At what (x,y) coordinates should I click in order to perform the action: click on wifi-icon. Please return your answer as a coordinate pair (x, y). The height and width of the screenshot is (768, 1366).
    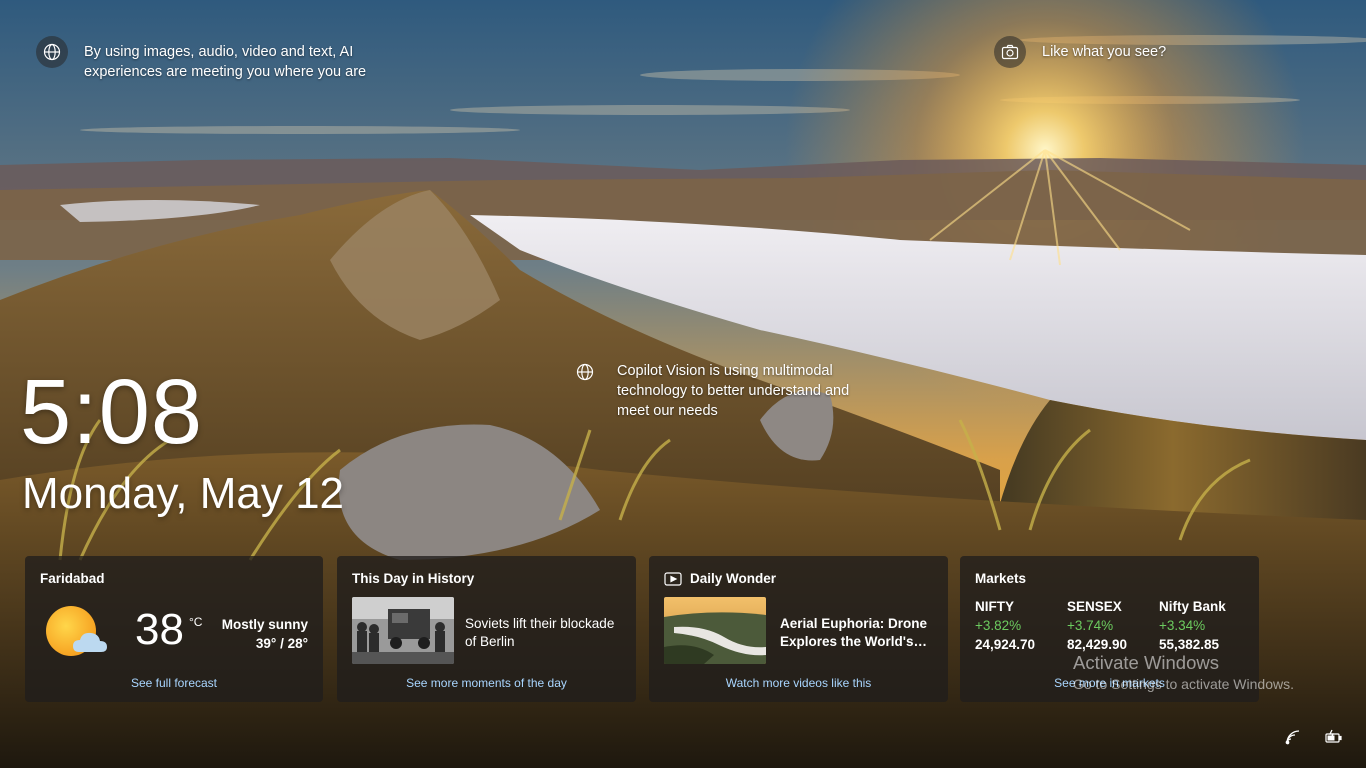
    Looking at the image, I should click on (1293, 737).